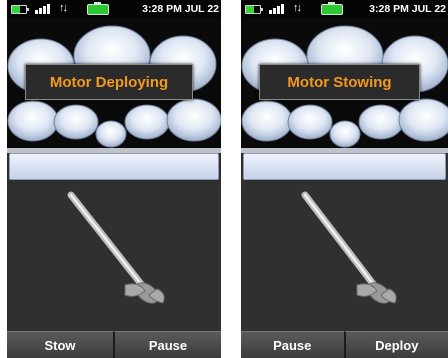 Image resolution: width=448 pixels, height=358 pixels. What do you see at coordinates (395, 344) in the screenshot?
I see `deploy-button: Deploy` at bounding box center [395, 344].